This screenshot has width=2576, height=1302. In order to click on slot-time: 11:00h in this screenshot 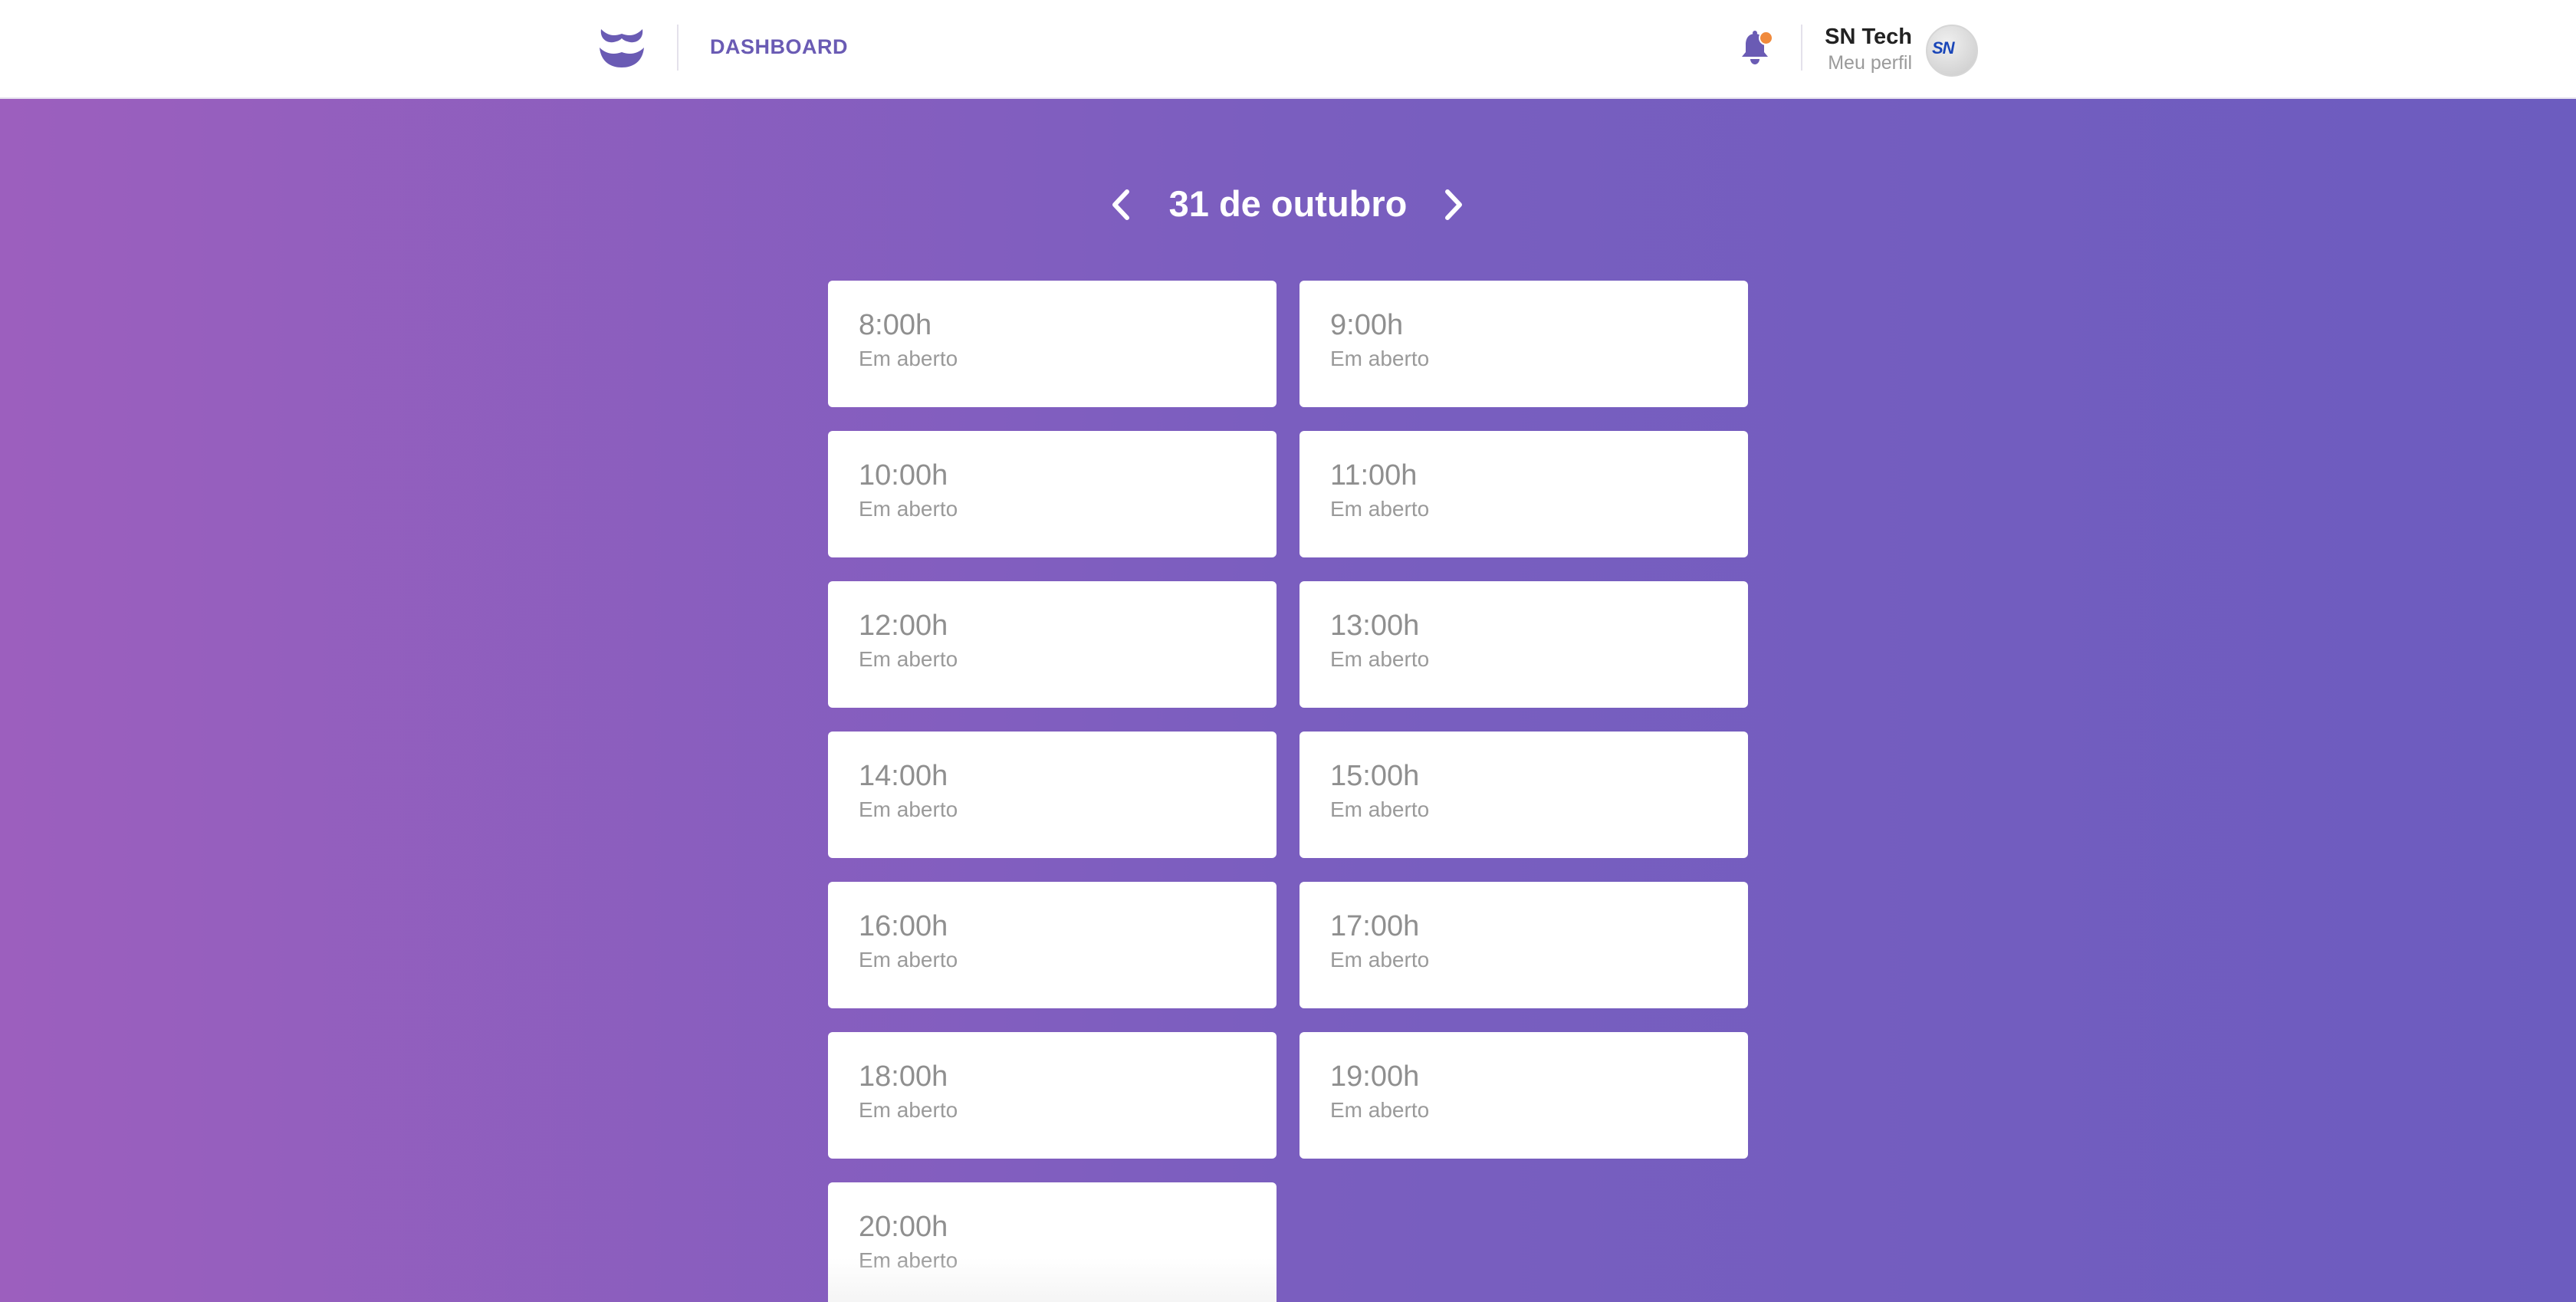, I will do `click(1374, 475)`.